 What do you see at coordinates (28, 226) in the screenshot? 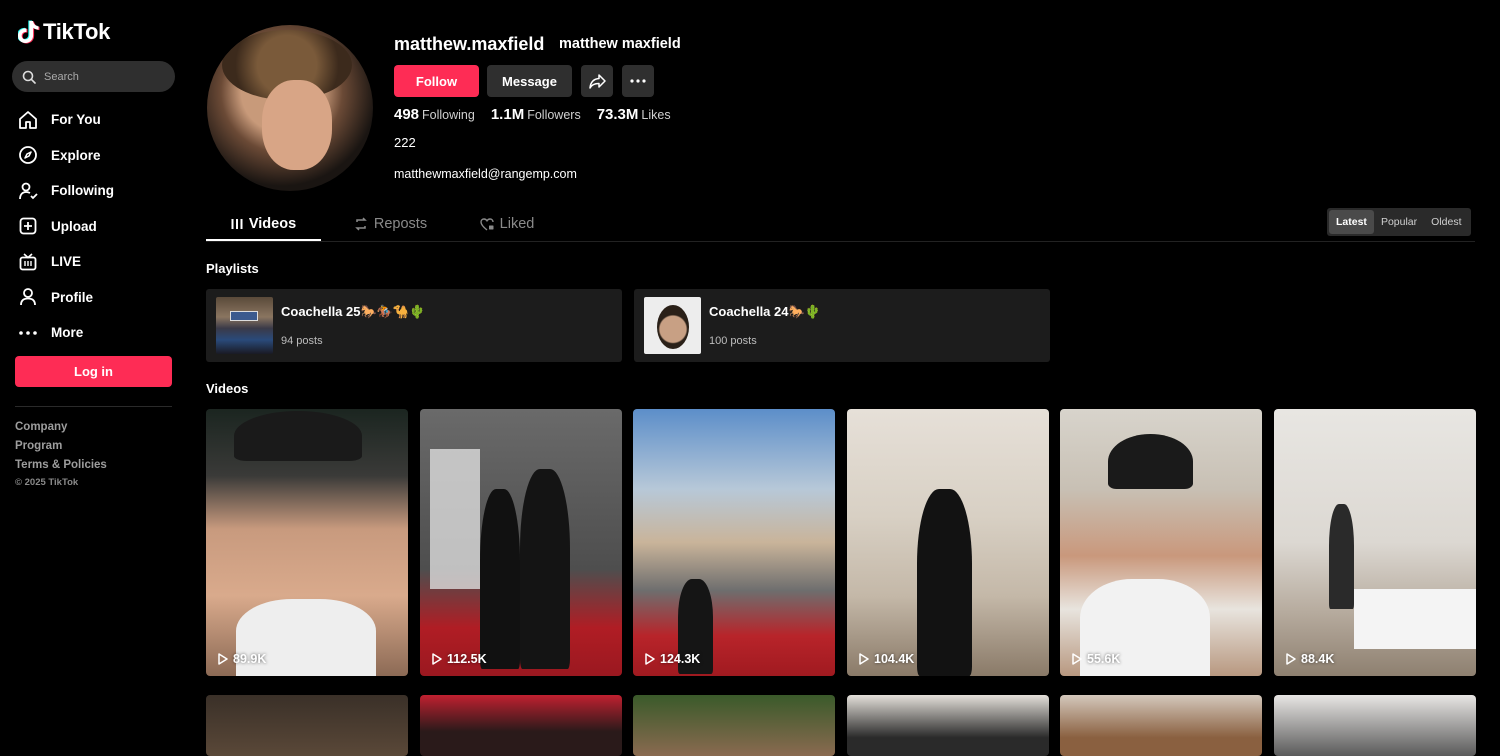
I see `upload-icon` at bounding box center [28, 226].